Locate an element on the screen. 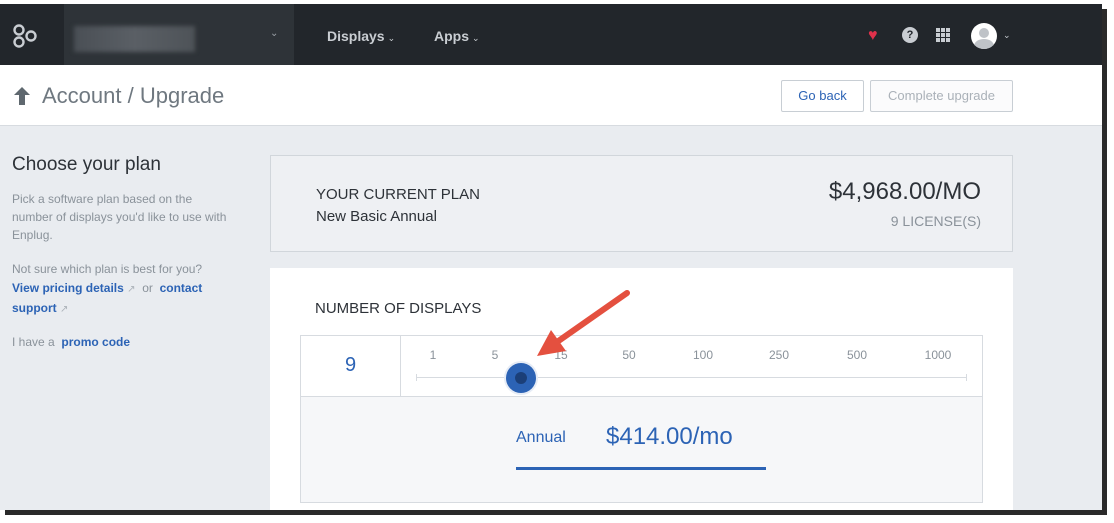  nav-displays: Displays ⌄ is located at coordinates (361, 36).